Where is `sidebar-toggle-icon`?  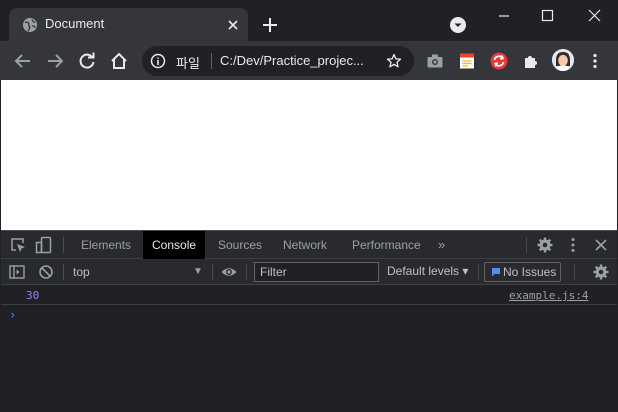 sidebar-toggle-icon is located at coordinates (17, 272).